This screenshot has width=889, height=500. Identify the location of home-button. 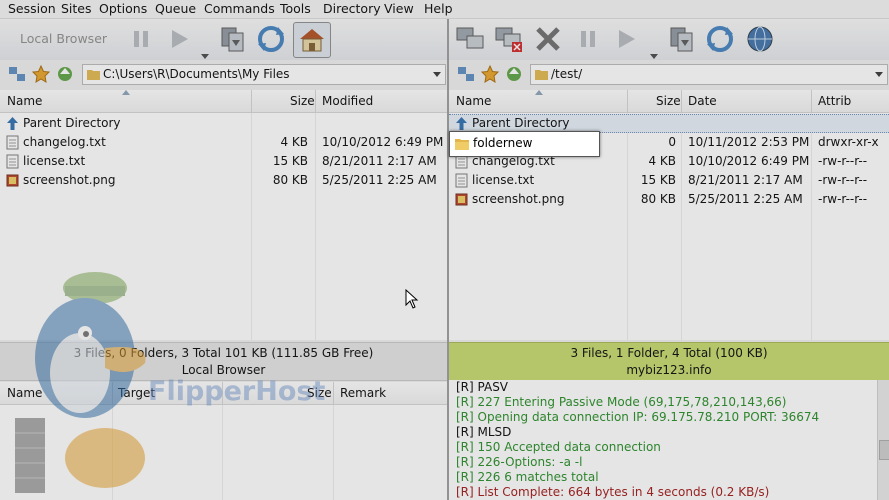
(312, 40).